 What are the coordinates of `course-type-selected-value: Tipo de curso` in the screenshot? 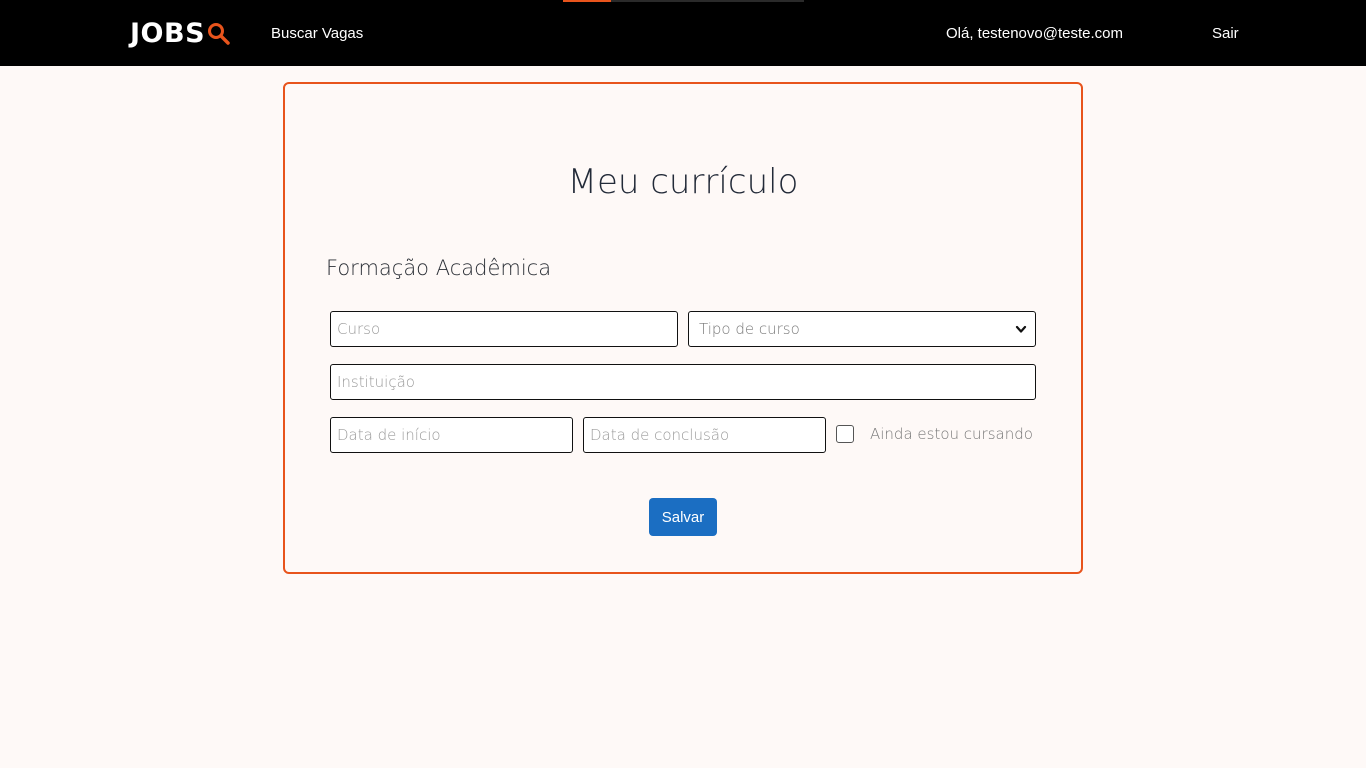 It's located at (749, 329).